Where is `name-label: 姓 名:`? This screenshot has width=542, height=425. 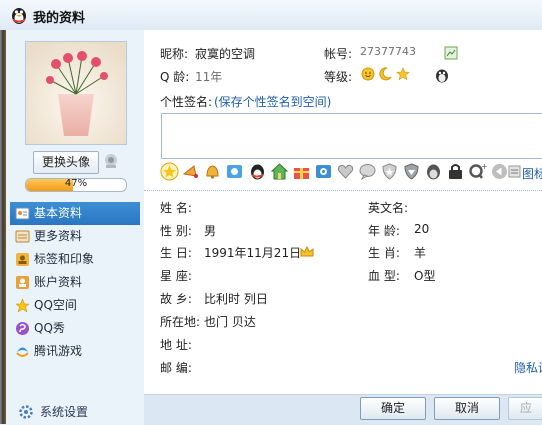
name-label: 姓 名: is located at coordinates (176, 208).